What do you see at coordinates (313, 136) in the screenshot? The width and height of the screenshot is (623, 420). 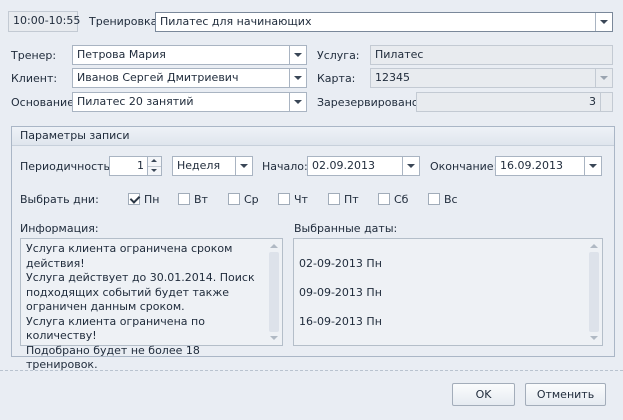 I see `group-header: Параметры записи` at bounding box center [313, 136].